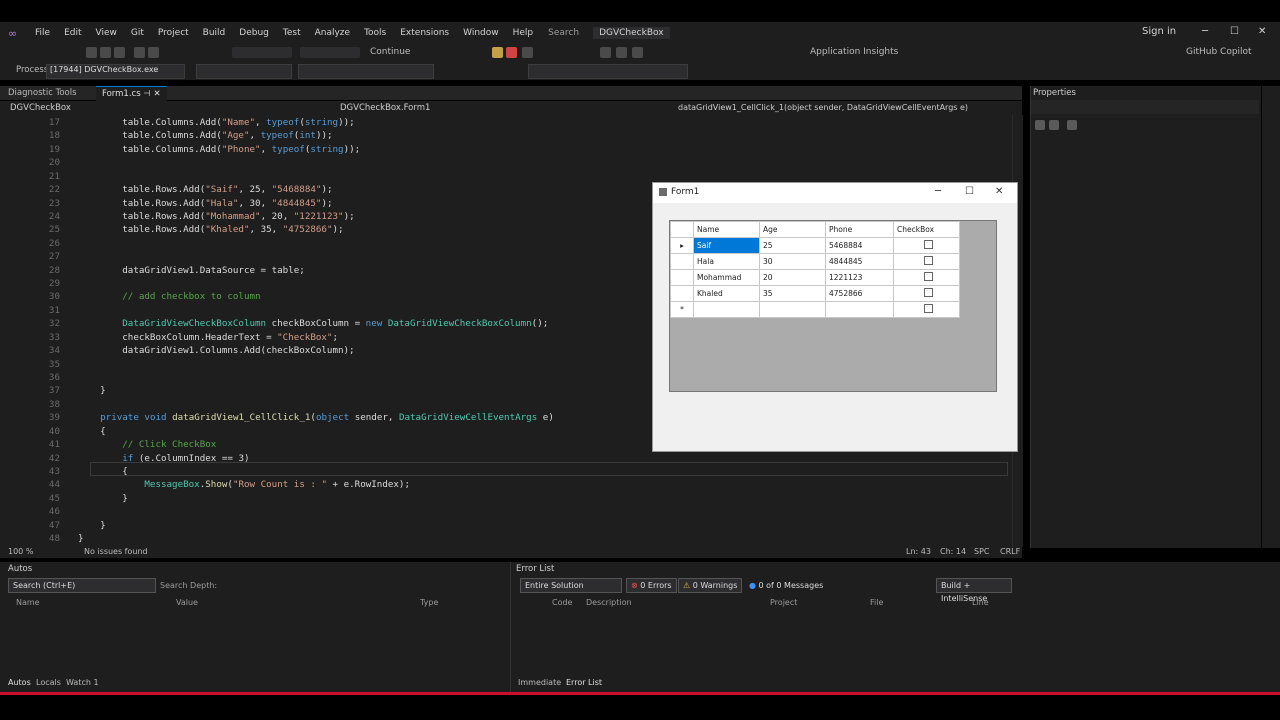 The height and width of the screenshot is (720, 1280). What do you see at coordinates (424, 33) in the screenshot?
I see `menu-extensions: Extensions` at bounding box center [424, 33].